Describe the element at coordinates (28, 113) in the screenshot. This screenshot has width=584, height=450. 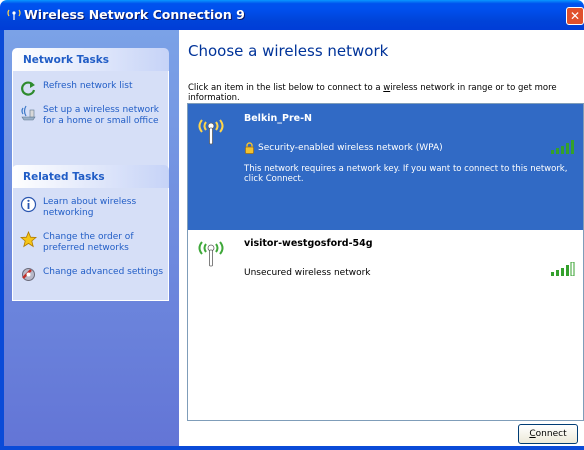
I see `setup-wireless-icon` at that location.